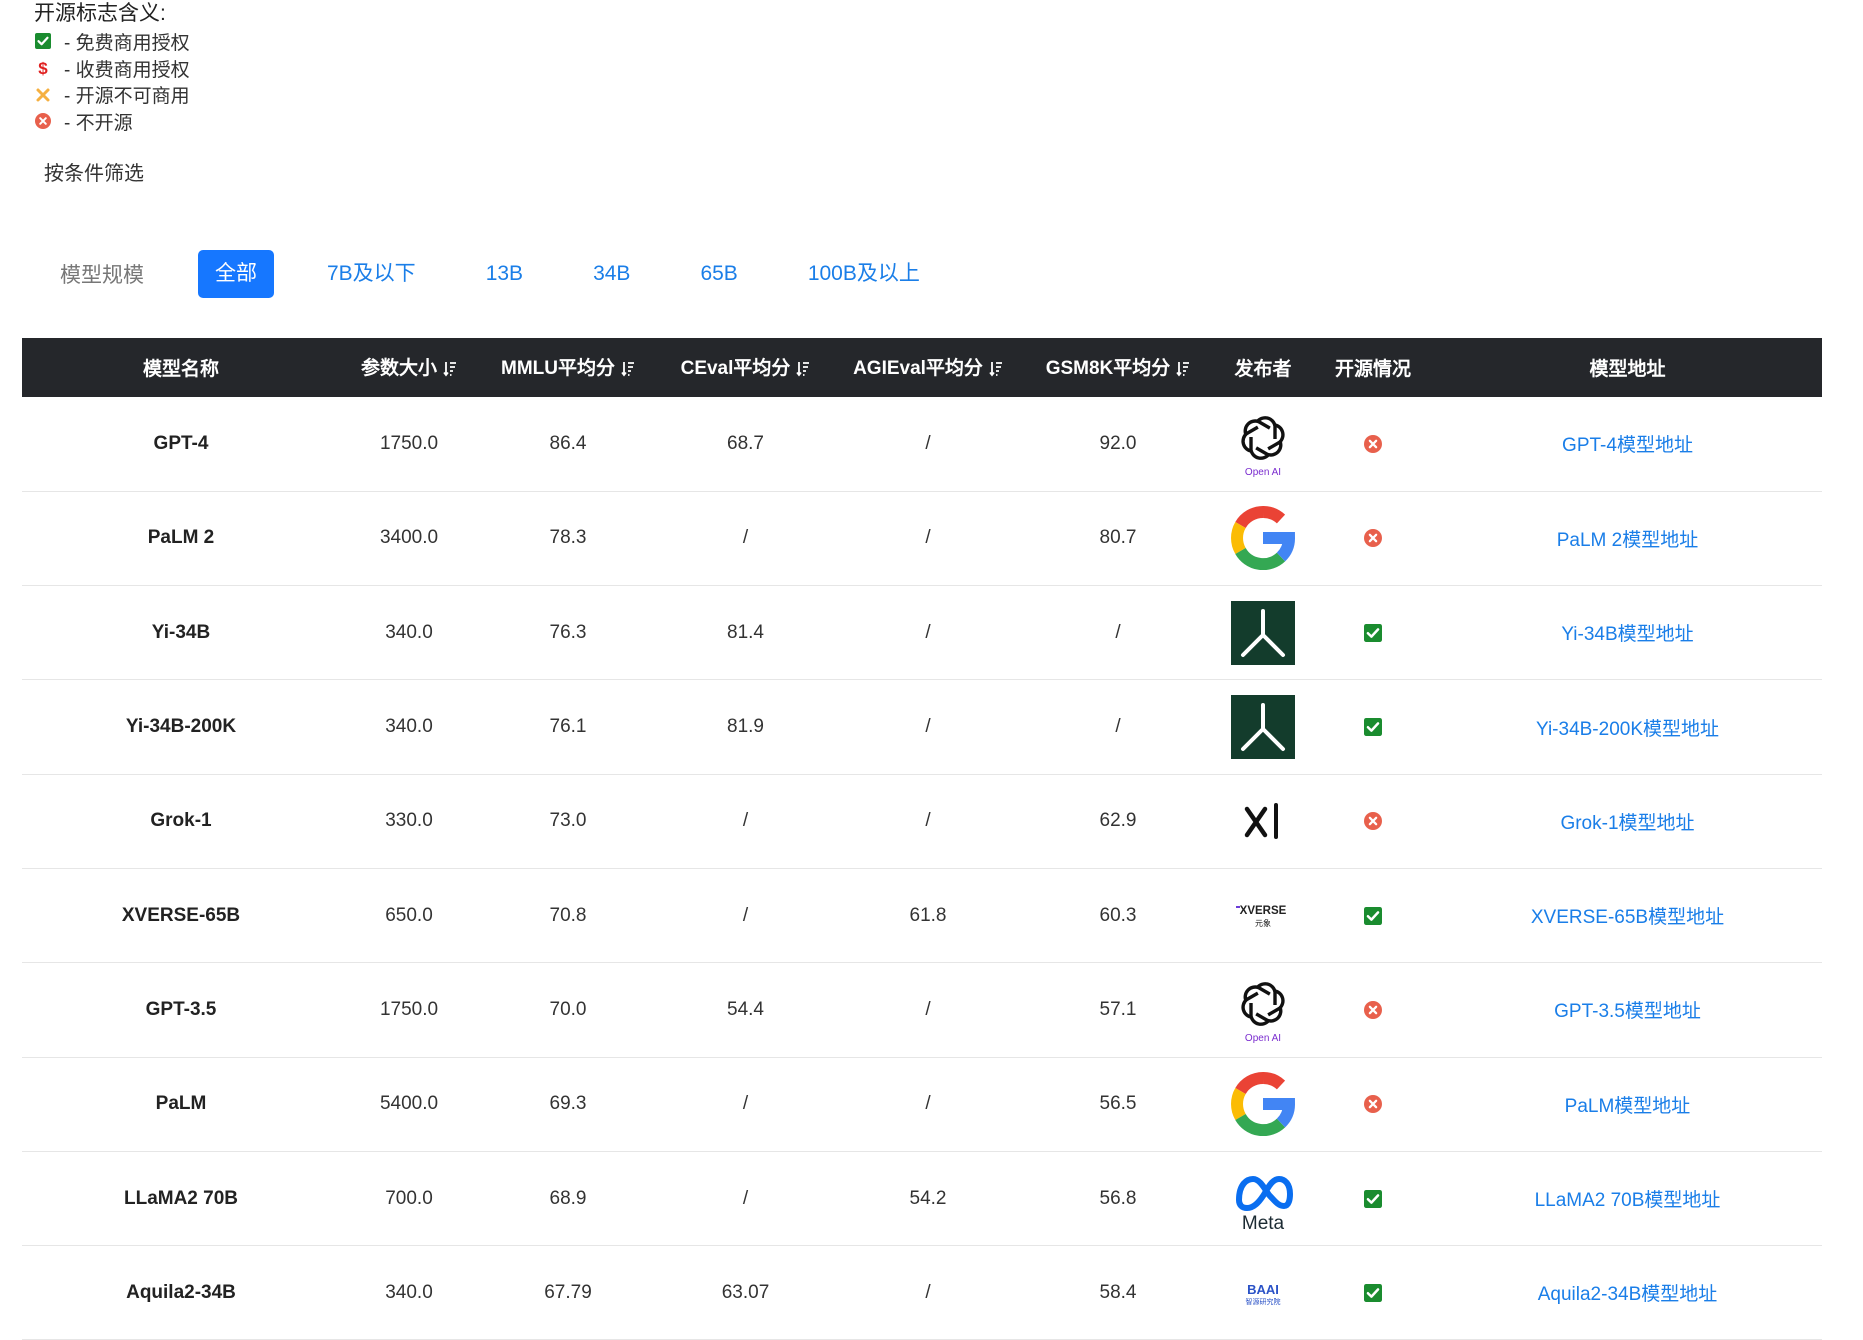 The height and width of the screenshot is (1340, 1863). Describe the element at coordinates (745, 1292) in the screenshot. I see `ceval-score: 63.07` at that location.